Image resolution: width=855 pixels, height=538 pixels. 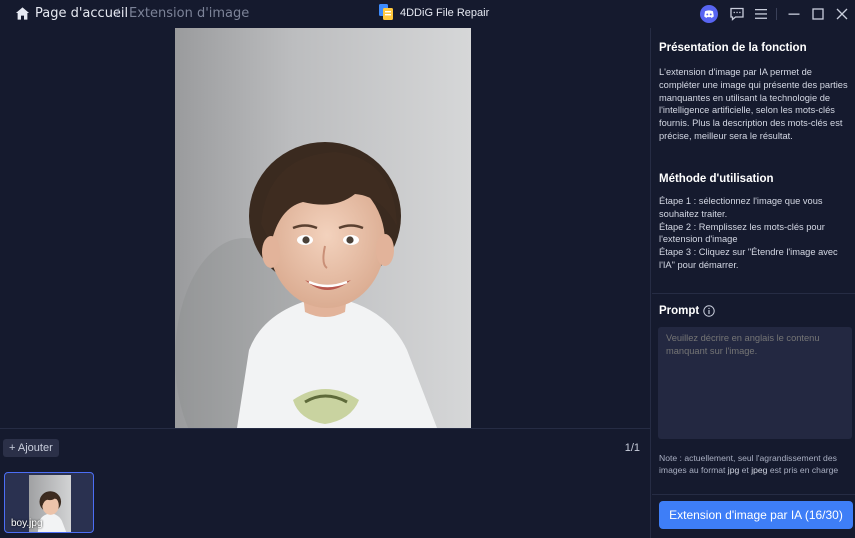 What do you see at coordinates (753, 494) in the screenshot?
I see `panel-divider-bottom` at bounding box center [753, 494].